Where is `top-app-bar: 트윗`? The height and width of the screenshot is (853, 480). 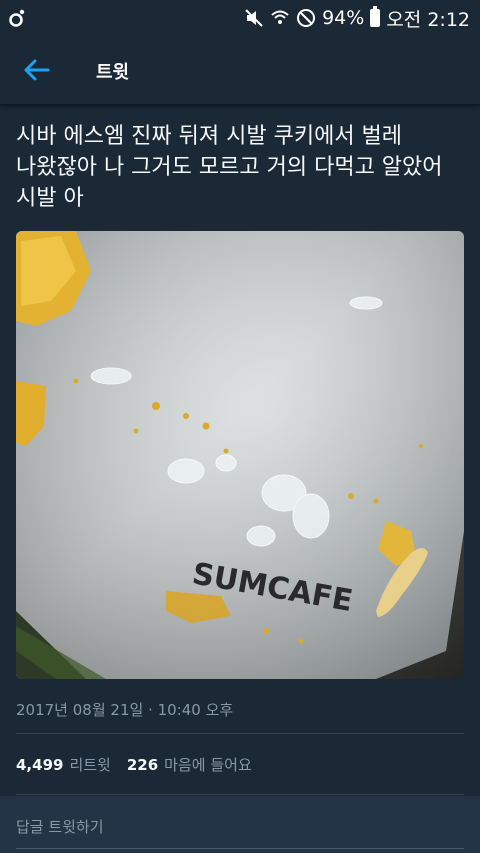 top-app-bar: 트윗 is located at coordinates (240, 70).